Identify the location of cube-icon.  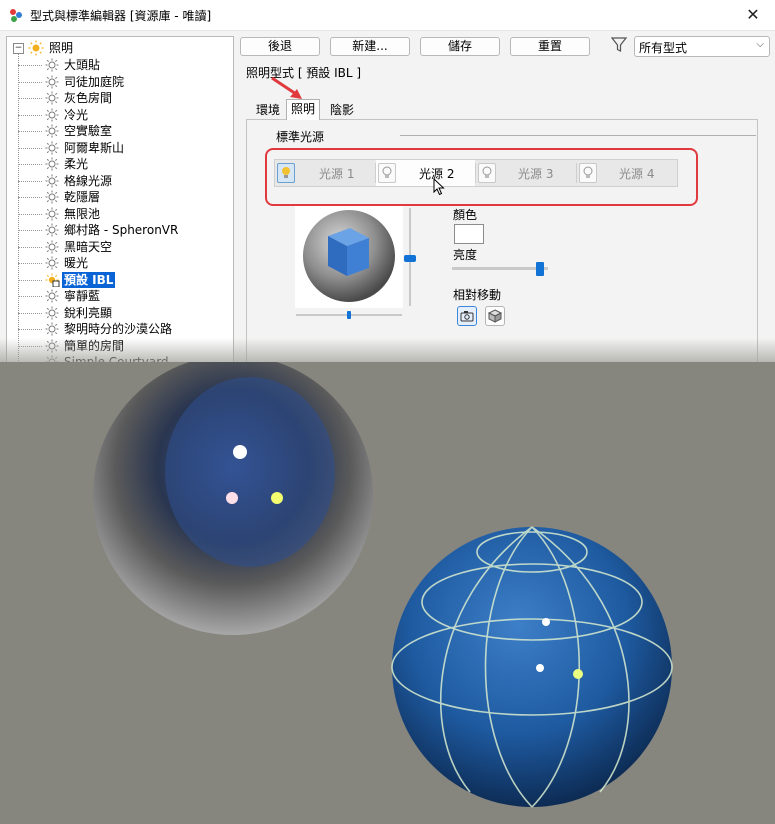
(495, 316).